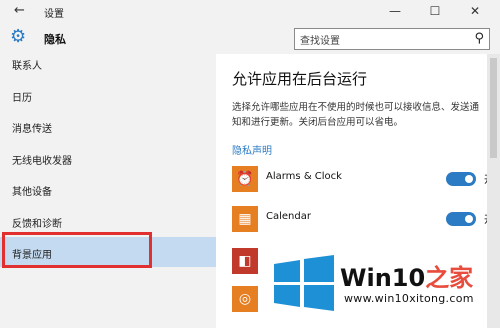  I want to click on app-name: Calendar, so click(288, 216).